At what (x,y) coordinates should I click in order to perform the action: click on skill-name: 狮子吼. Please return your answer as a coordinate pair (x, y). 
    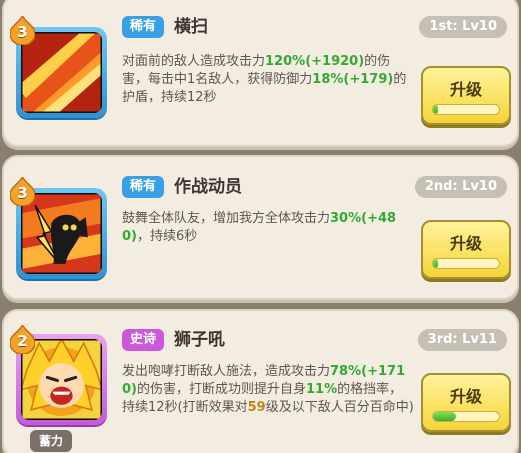
    Looking at the image, I should click on (199, 340).